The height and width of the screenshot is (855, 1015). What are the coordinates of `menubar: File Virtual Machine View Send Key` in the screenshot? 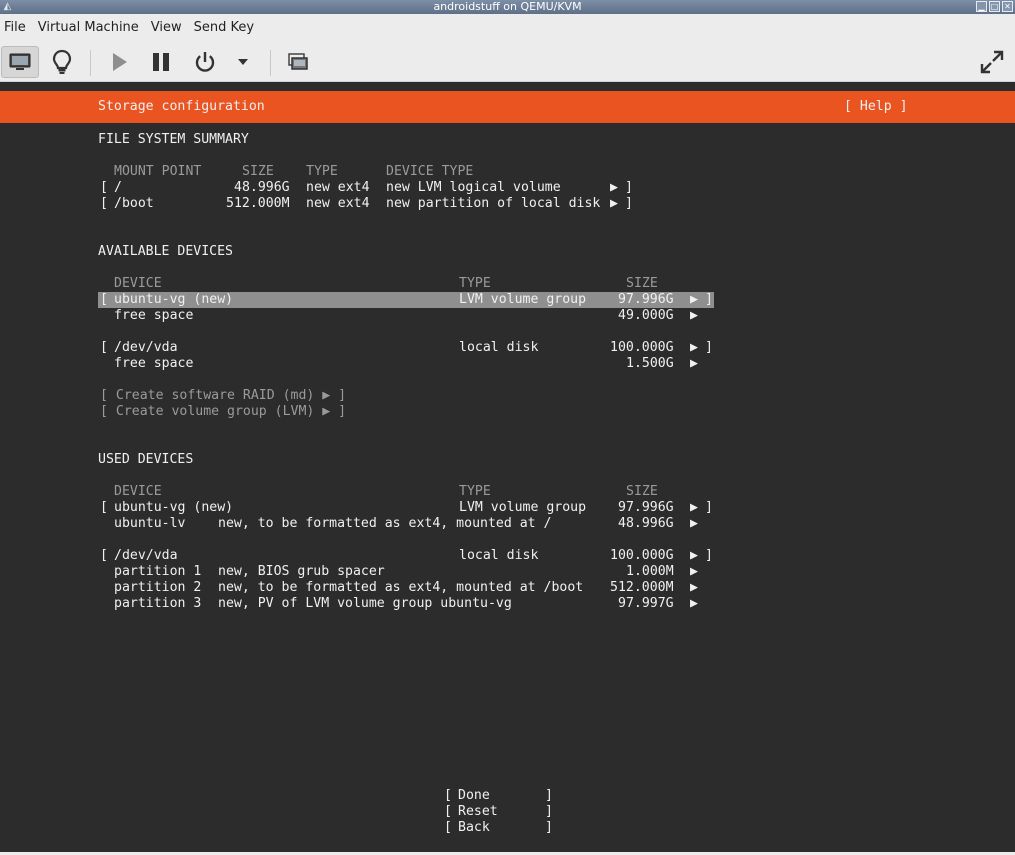 It's located at (507, 28).